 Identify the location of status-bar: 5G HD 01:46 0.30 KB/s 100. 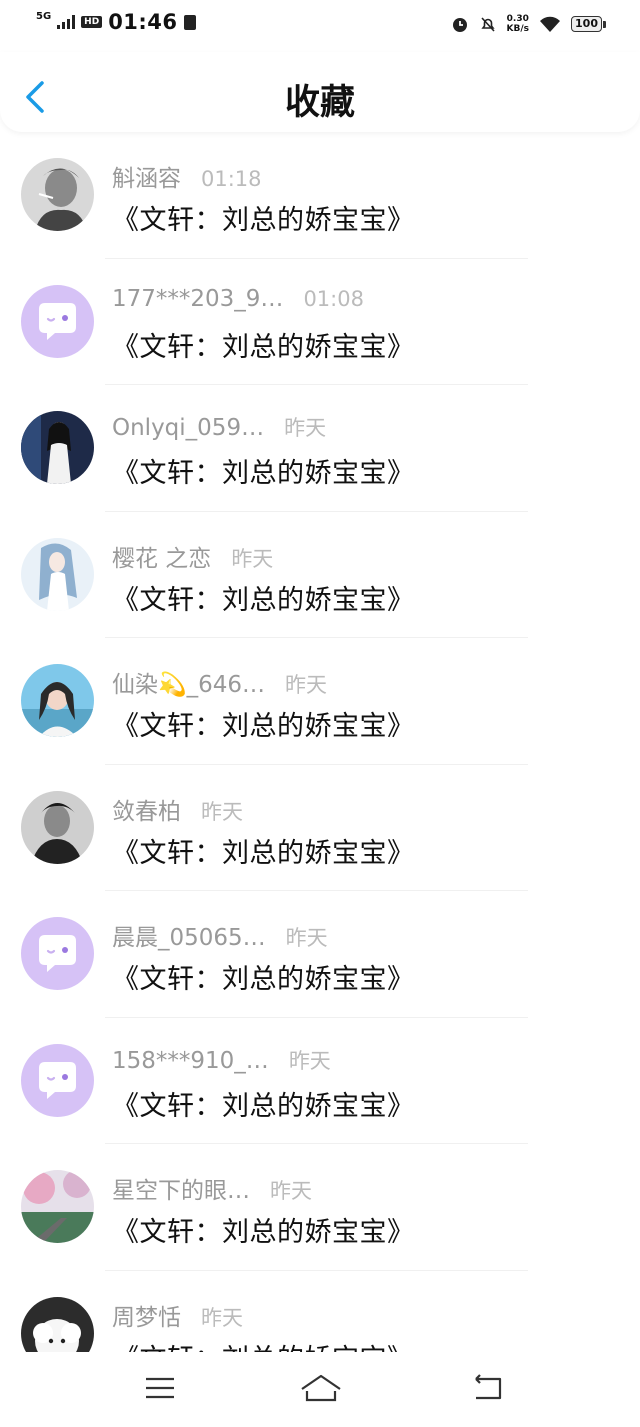
(320, 26).